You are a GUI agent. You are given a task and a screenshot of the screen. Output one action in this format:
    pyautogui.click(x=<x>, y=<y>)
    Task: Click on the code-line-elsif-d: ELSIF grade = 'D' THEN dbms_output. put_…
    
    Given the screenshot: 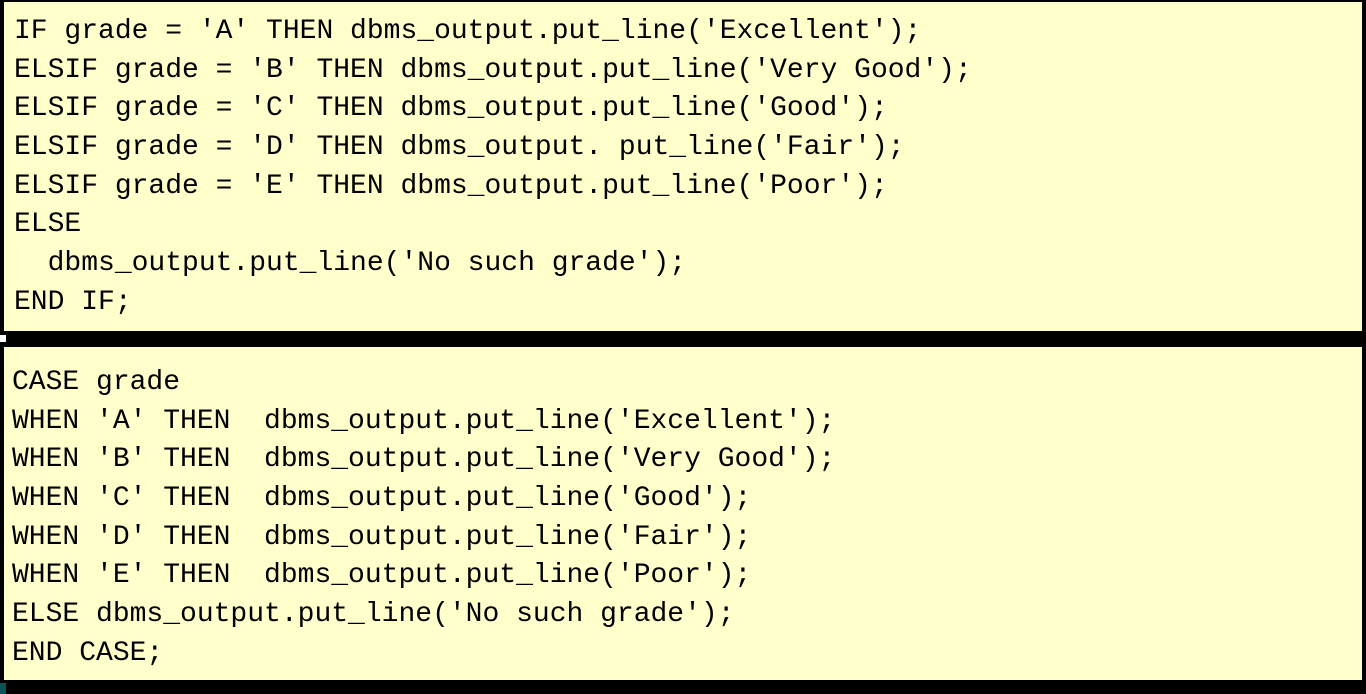 What is the action you would take?
    pyautogui.click(x=459, y=148)
    